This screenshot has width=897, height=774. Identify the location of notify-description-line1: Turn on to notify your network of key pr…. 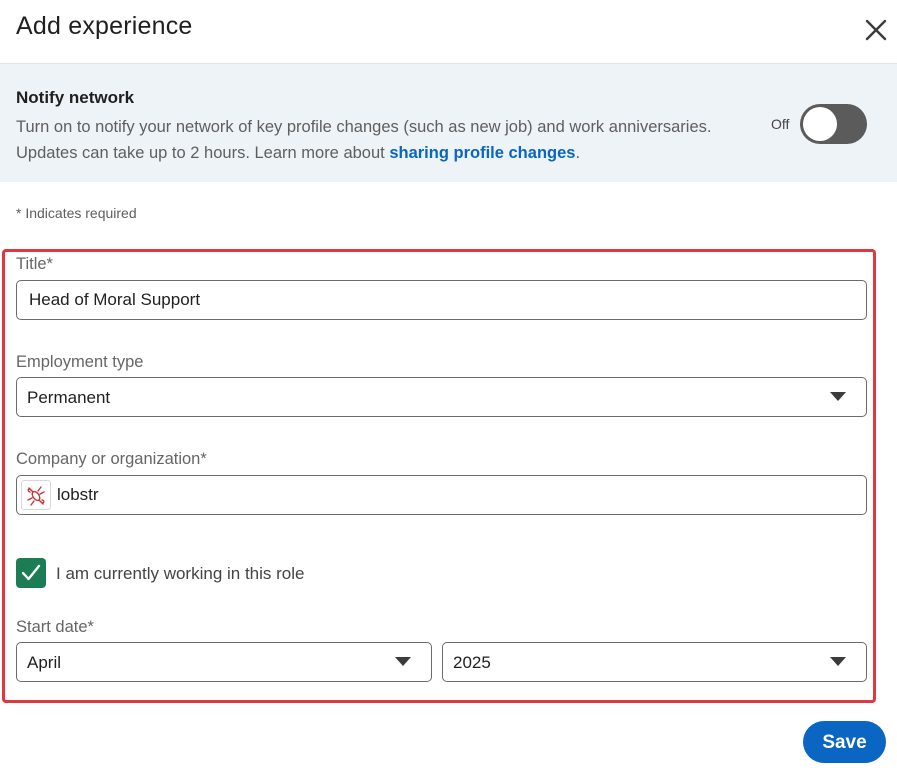
(364, 127).